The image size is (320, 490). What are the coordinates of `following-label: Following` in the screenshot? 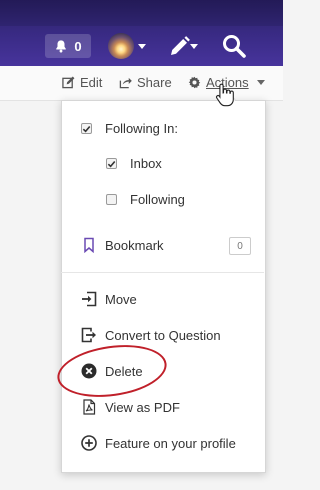 It's located at (157, 199).